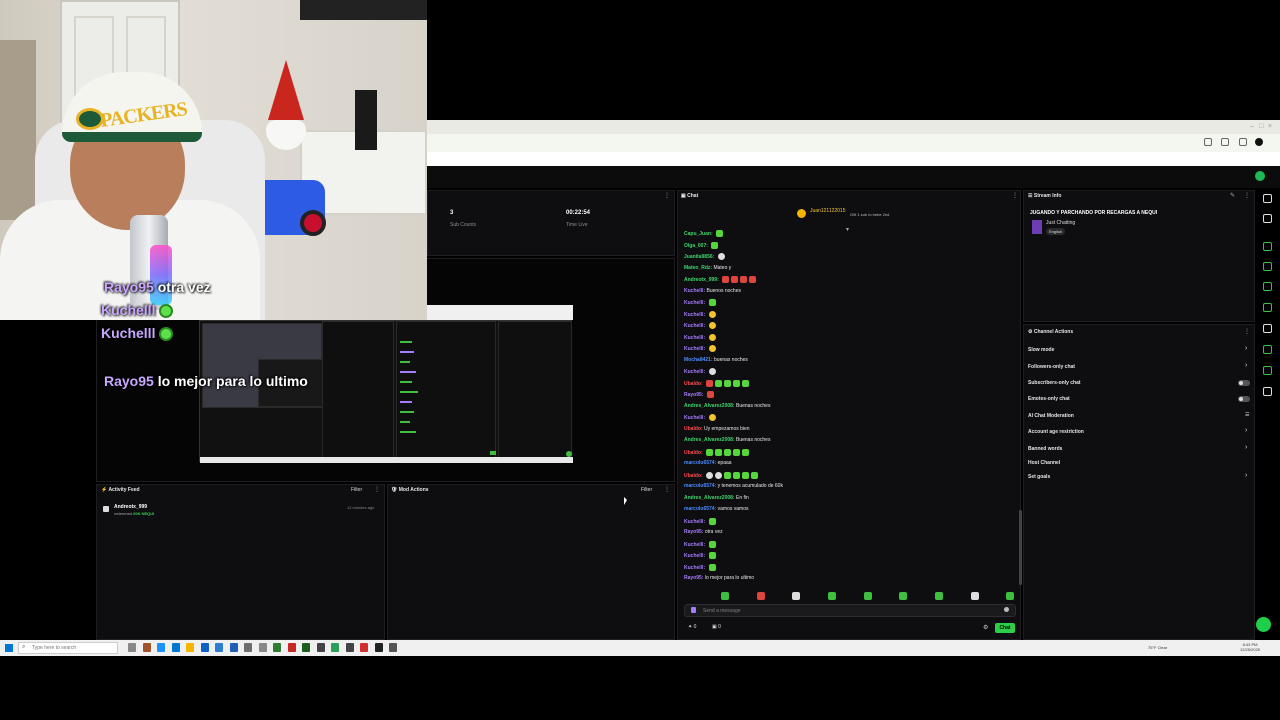  I want to click on start-button, so click(9, 648).